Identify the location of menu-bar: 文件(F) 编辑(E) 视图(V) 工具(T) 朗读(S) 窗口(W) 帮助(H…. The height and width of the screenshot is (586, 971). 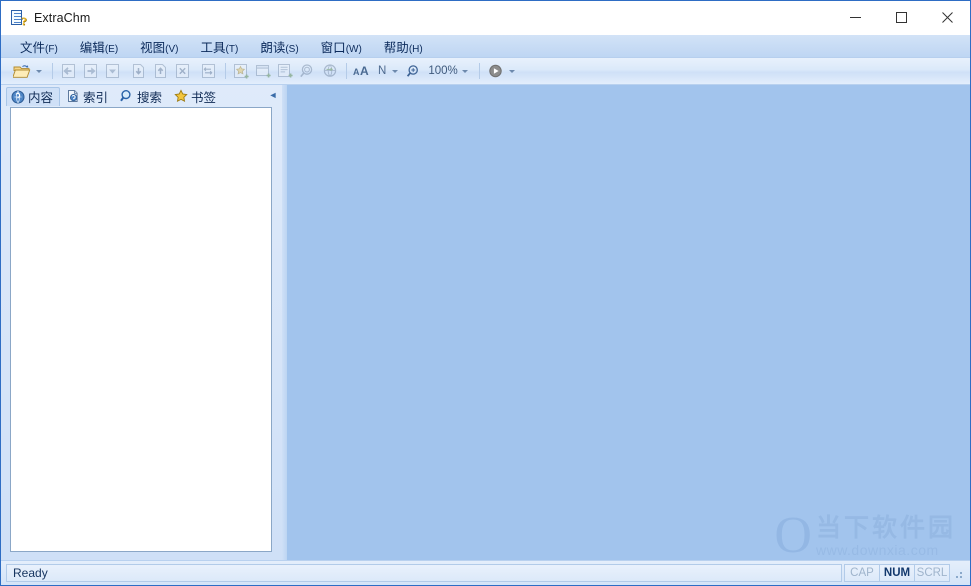
(485, 46).